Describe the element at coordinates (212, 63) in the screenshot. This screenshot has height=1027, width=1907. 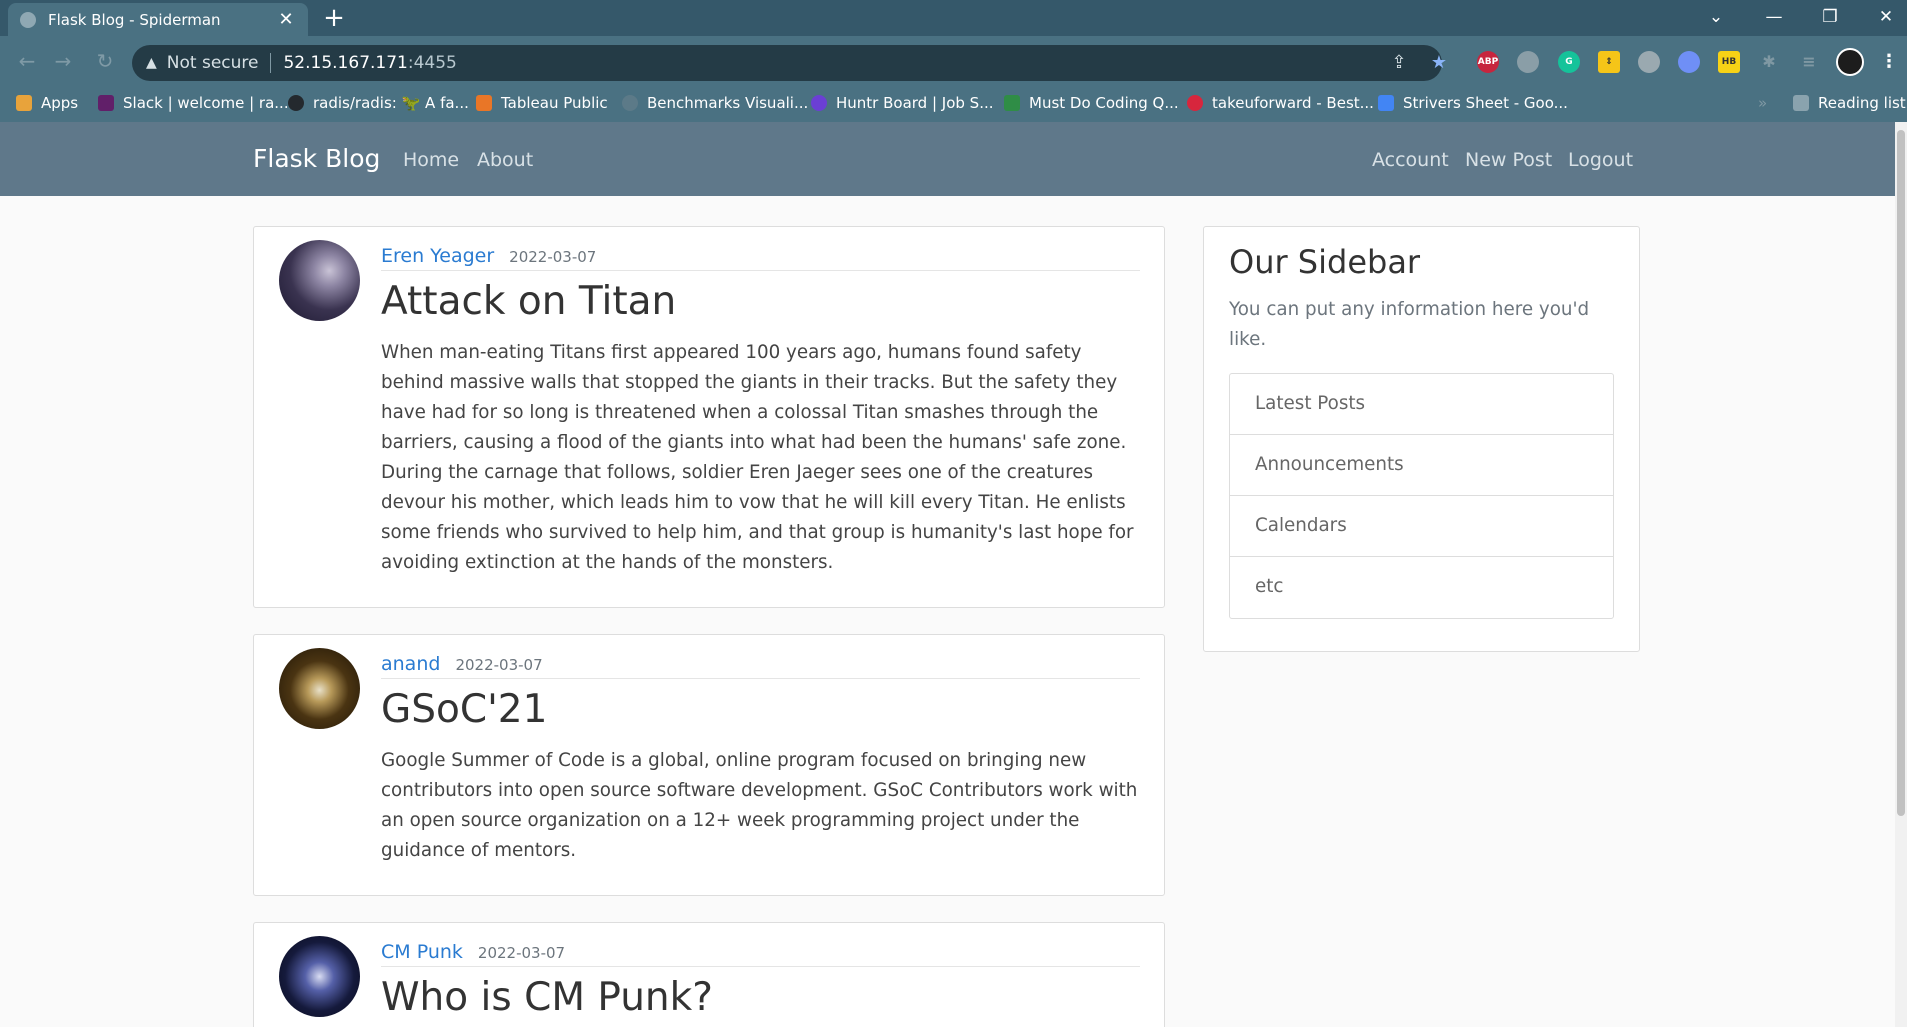
I see `not-secure-label: Not secure` at that location.